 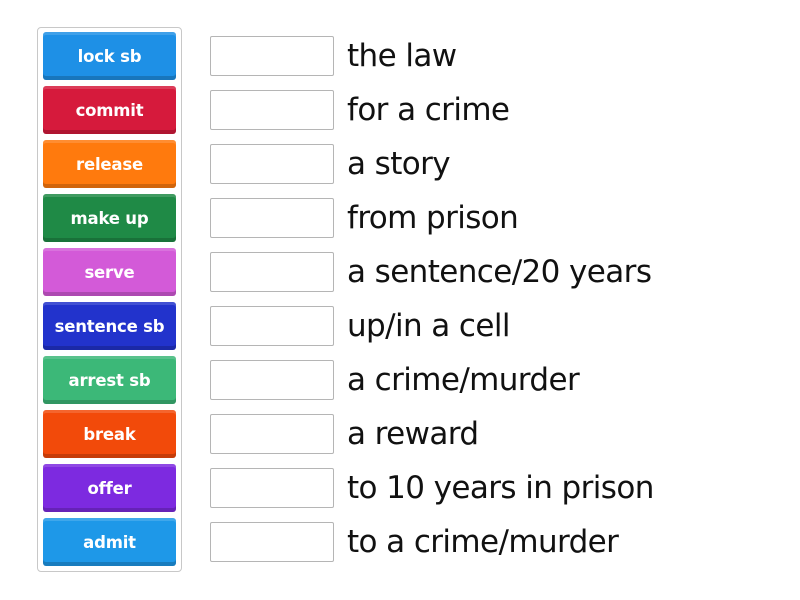 I want to click on word-tile: lock sb, so click(x=109, y=56).